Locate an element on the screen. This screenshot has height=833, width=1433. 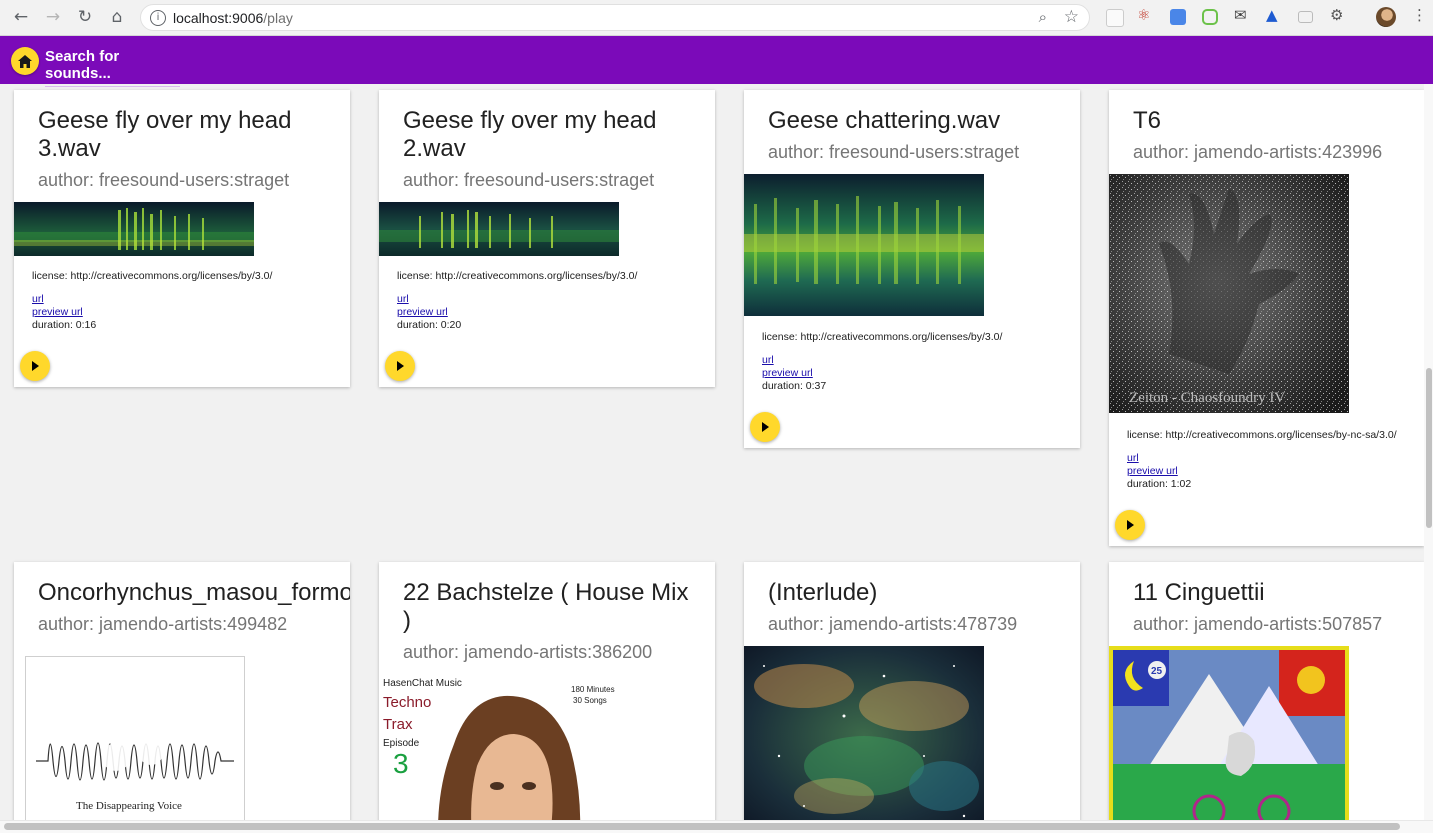
sound-title: 22 Bachstelze ( House Mix ) is located at coordinates (549, 606).